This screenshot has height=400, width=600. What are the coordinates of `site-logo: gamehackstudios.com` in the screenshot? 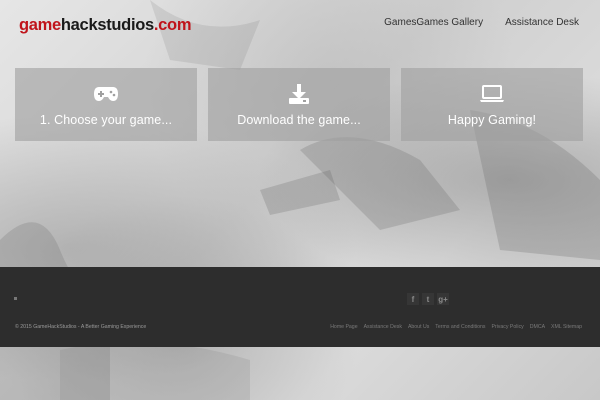 It's located at (105, 25).